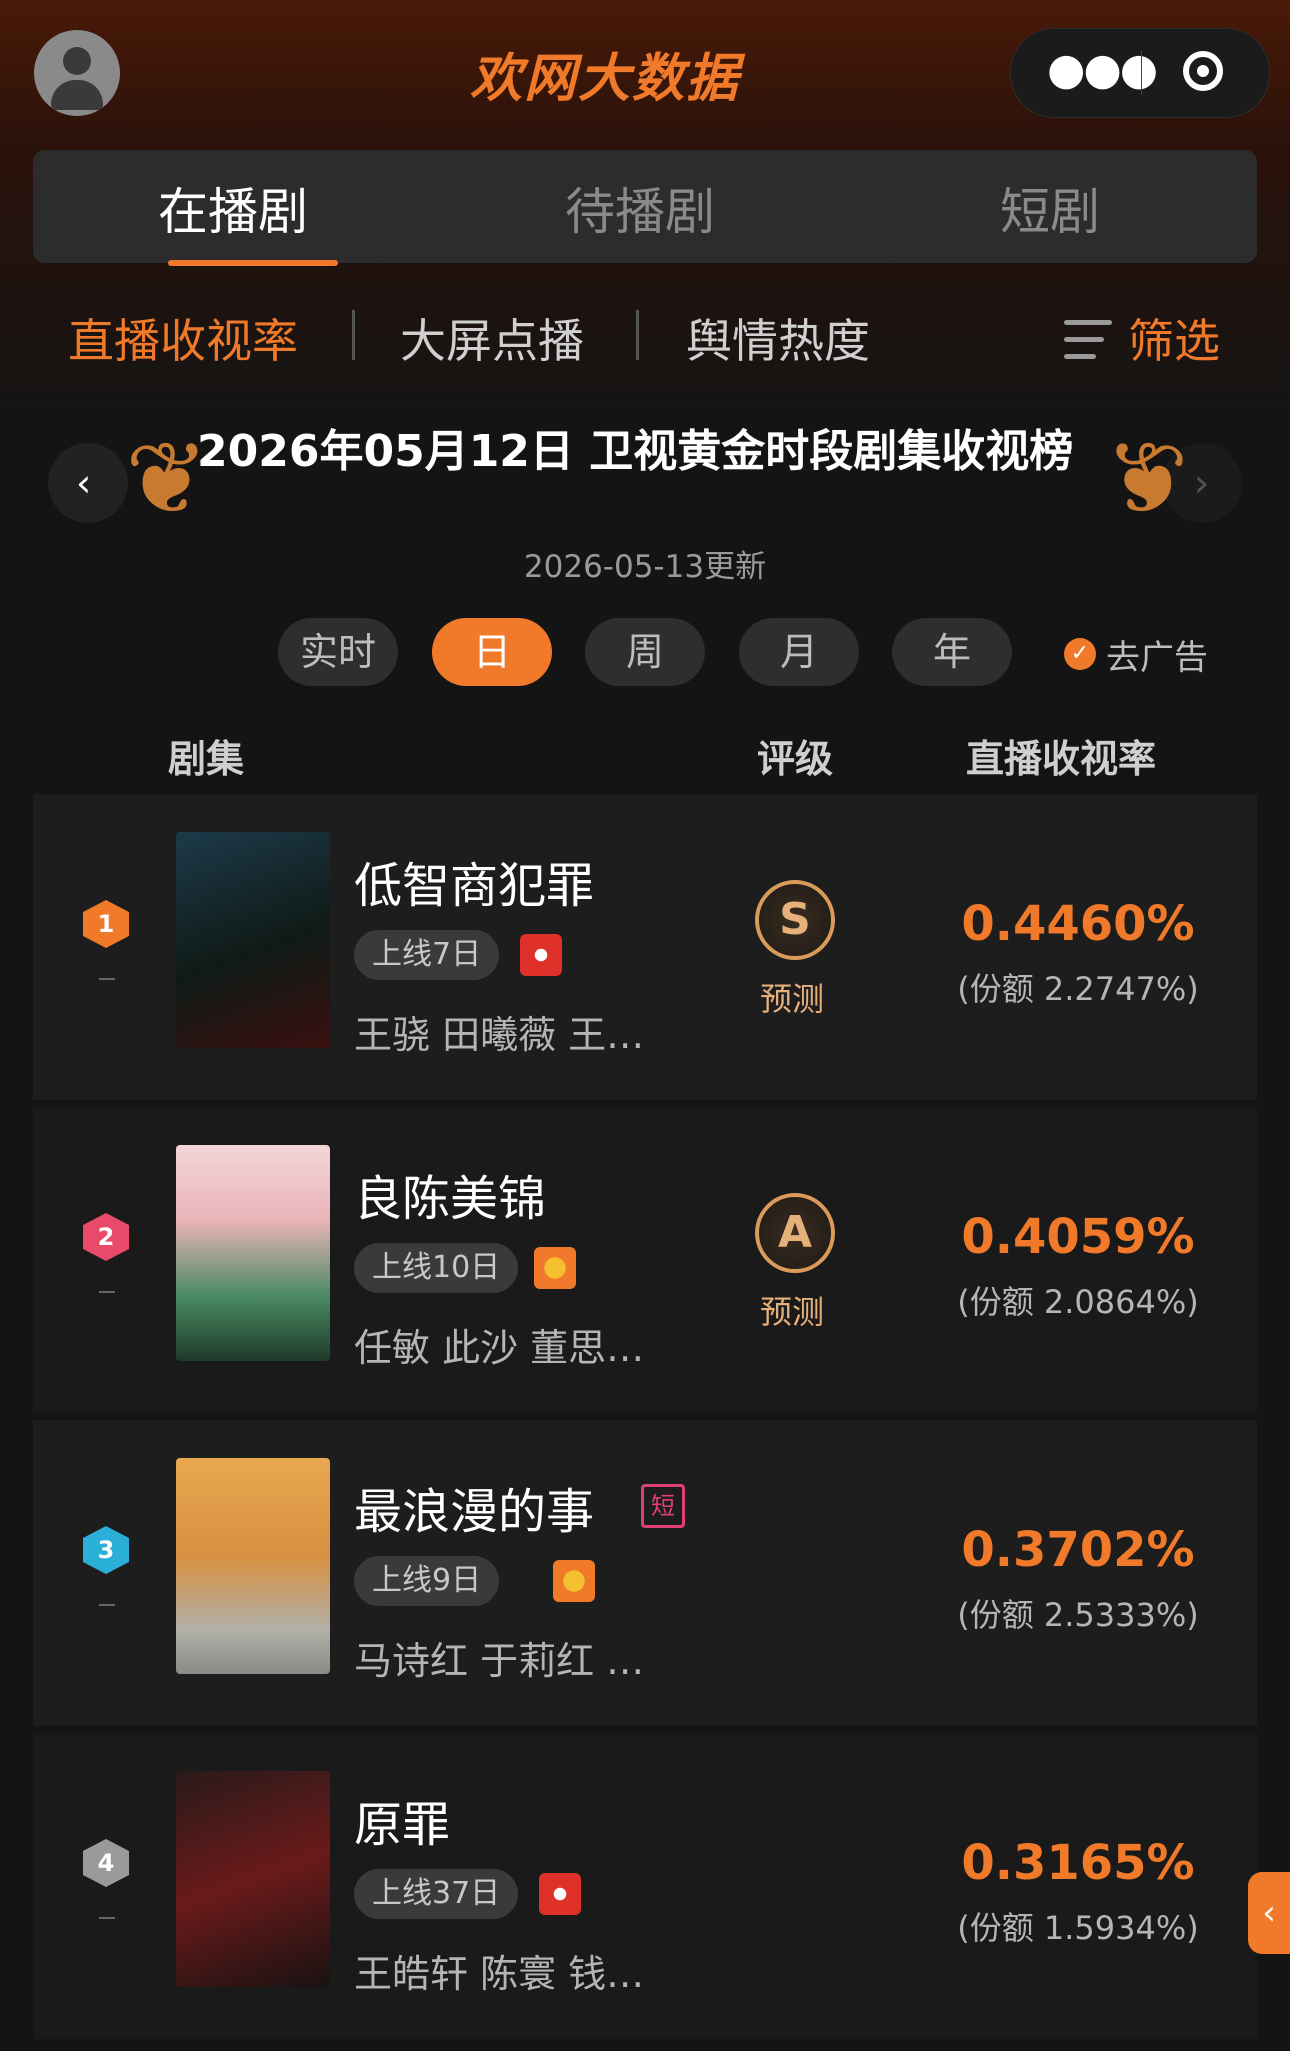 The width and height of the screenshot is (1290, 2051). I want to click on series-title: 低智商犯罪, so click(474, 881).